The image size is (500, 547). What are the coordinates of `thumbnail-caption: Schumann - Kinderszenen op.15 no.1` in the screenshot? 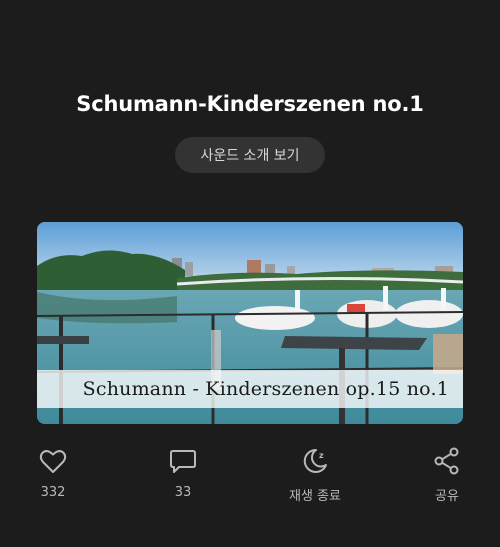 It's located at (250, 389).